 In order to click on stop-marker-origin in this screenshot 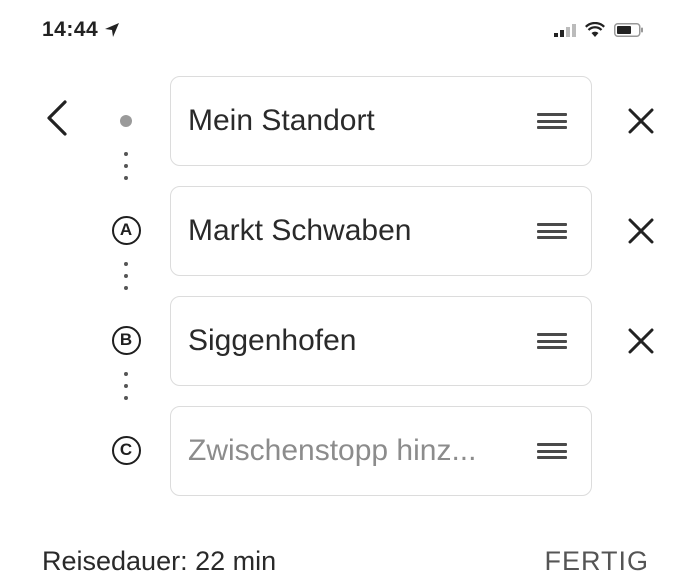, I will do `click(126, 121)`.